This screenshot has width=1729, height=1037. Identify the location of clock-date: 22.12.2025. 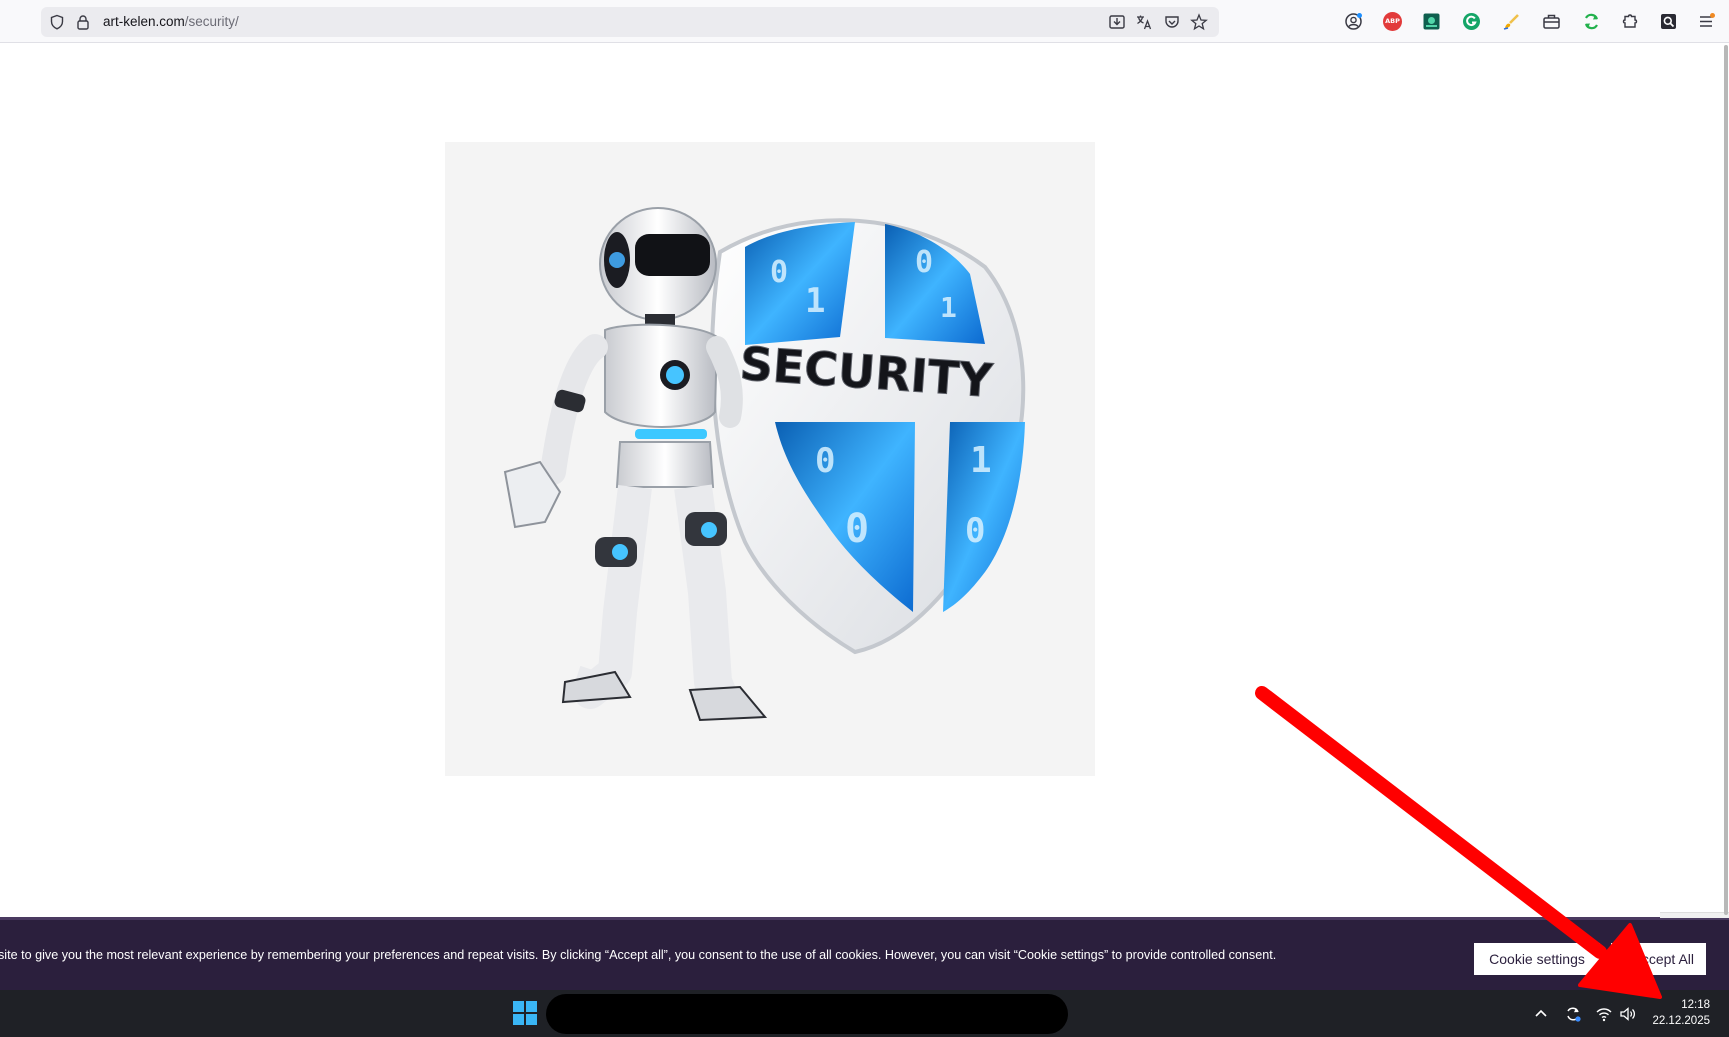
(1681, 1021).